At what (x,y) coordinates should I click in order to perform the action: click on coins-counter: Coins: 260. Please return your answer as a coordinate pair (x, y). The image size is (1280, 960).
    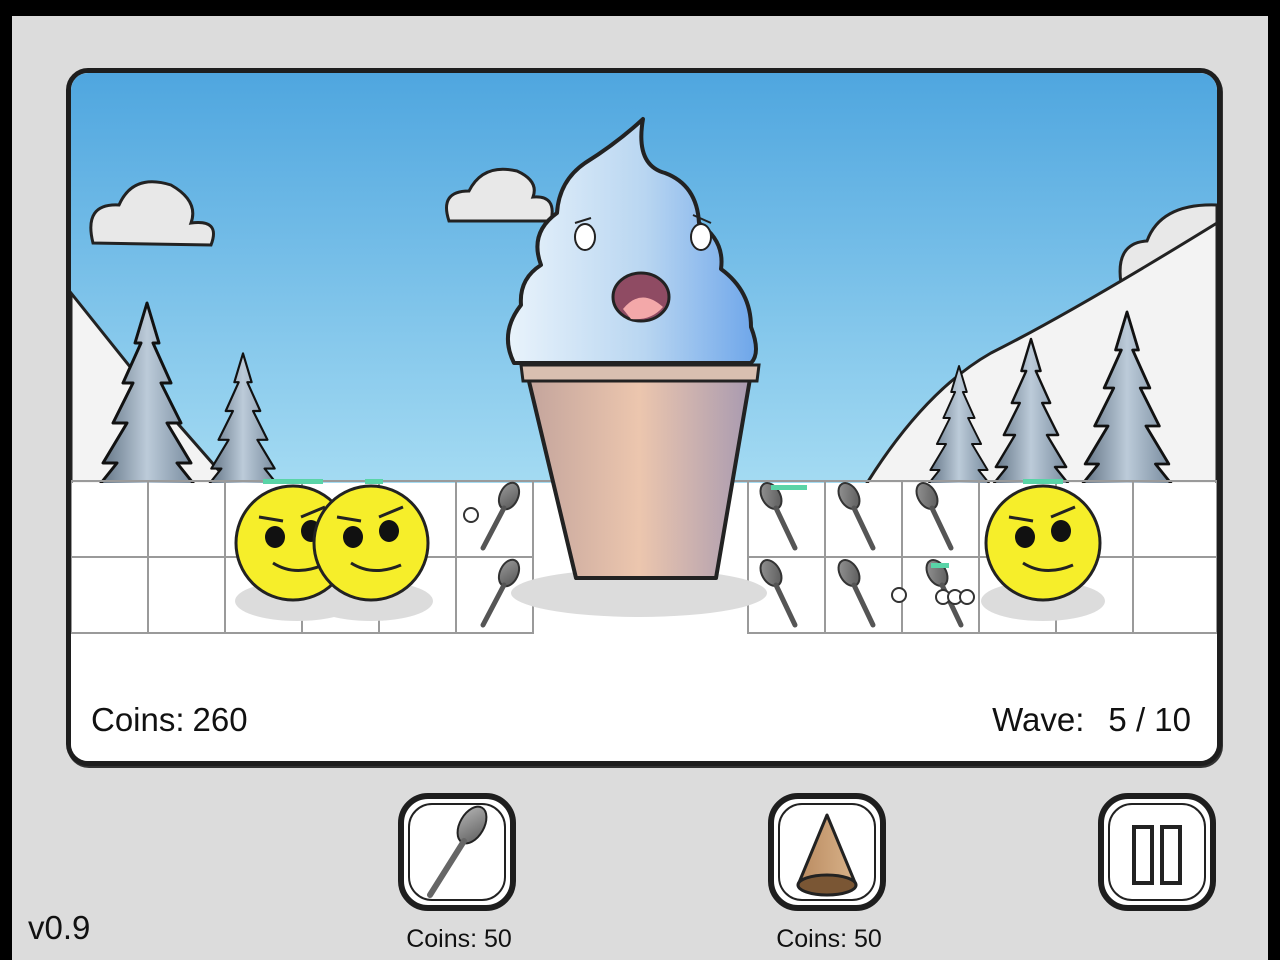
    Looking at the image, I should click on (169, 719).